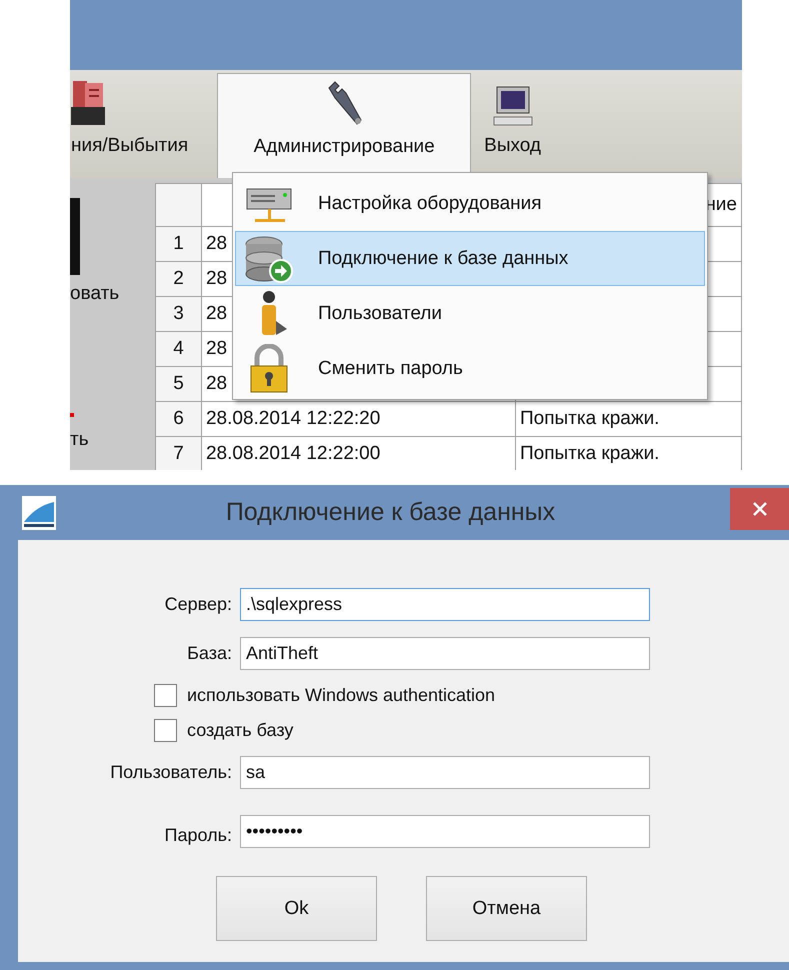  I want to click on input-field: •••••••••, so click(445, 831).